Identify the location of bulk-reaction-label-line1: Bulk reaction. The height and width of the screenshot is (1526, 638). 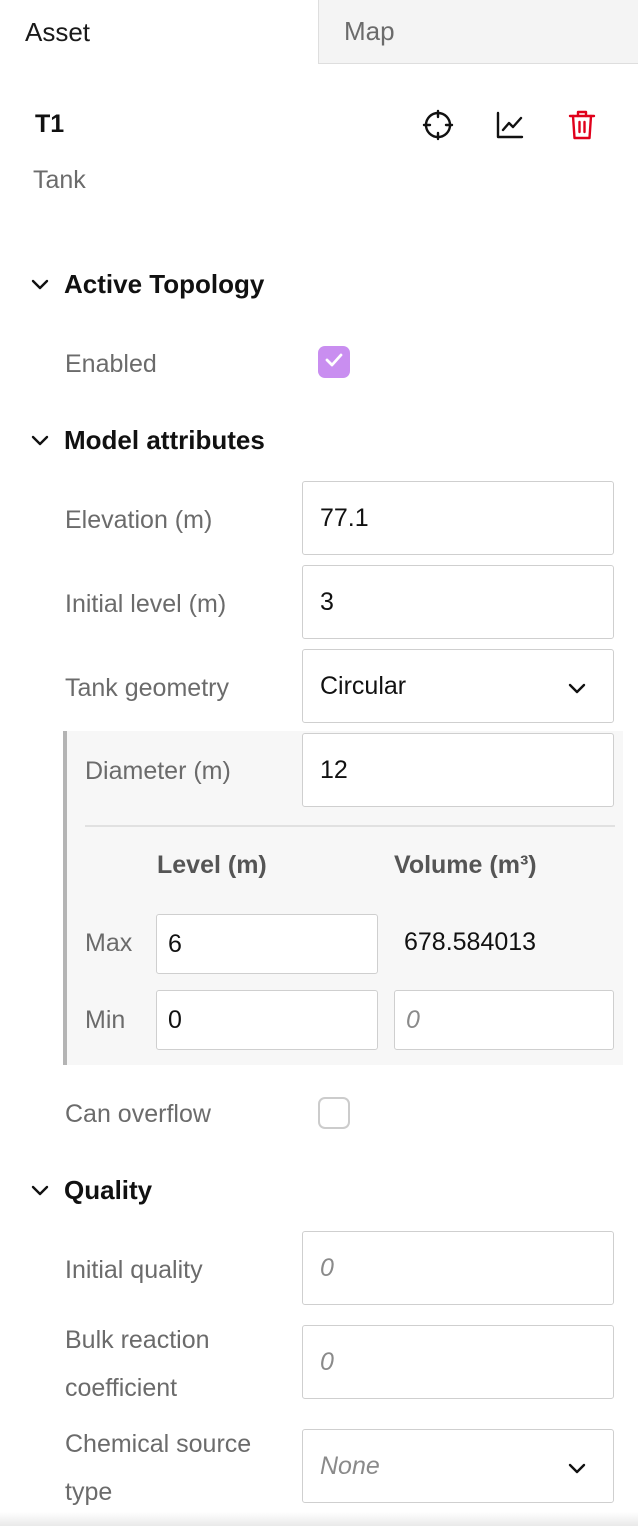
(137, 1340).